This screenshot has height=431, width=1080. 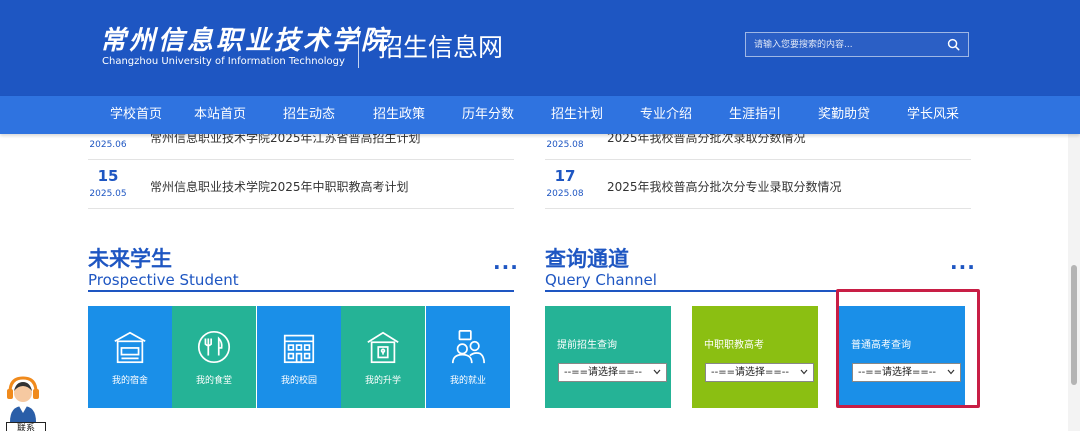 I want to click on further-study-icon, so click(x=383, y=347).